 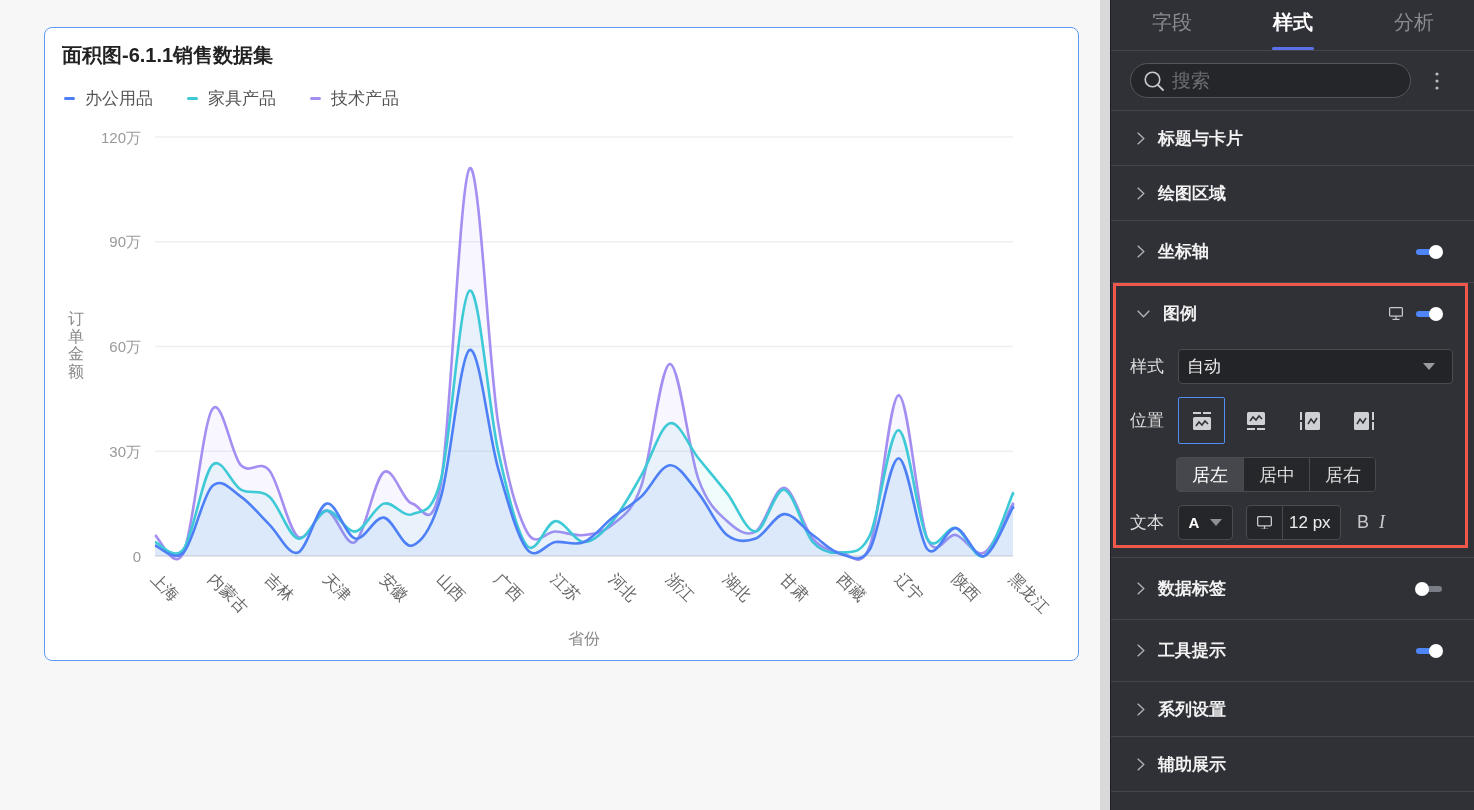 What do you see at coordinates (1147, 523) in the screenshot?
I see `field-label: 文本` at bounding box center [1147, 523].